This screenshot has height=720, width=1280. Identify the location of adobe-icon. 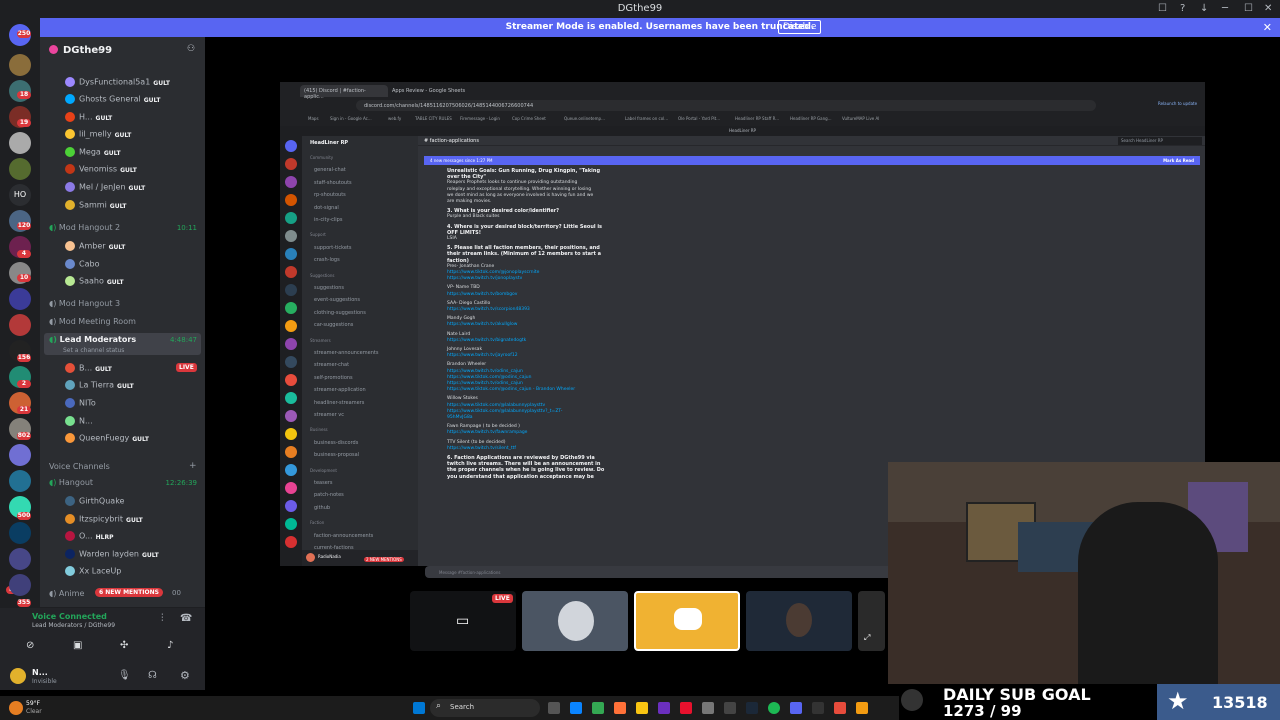
(686, 708).